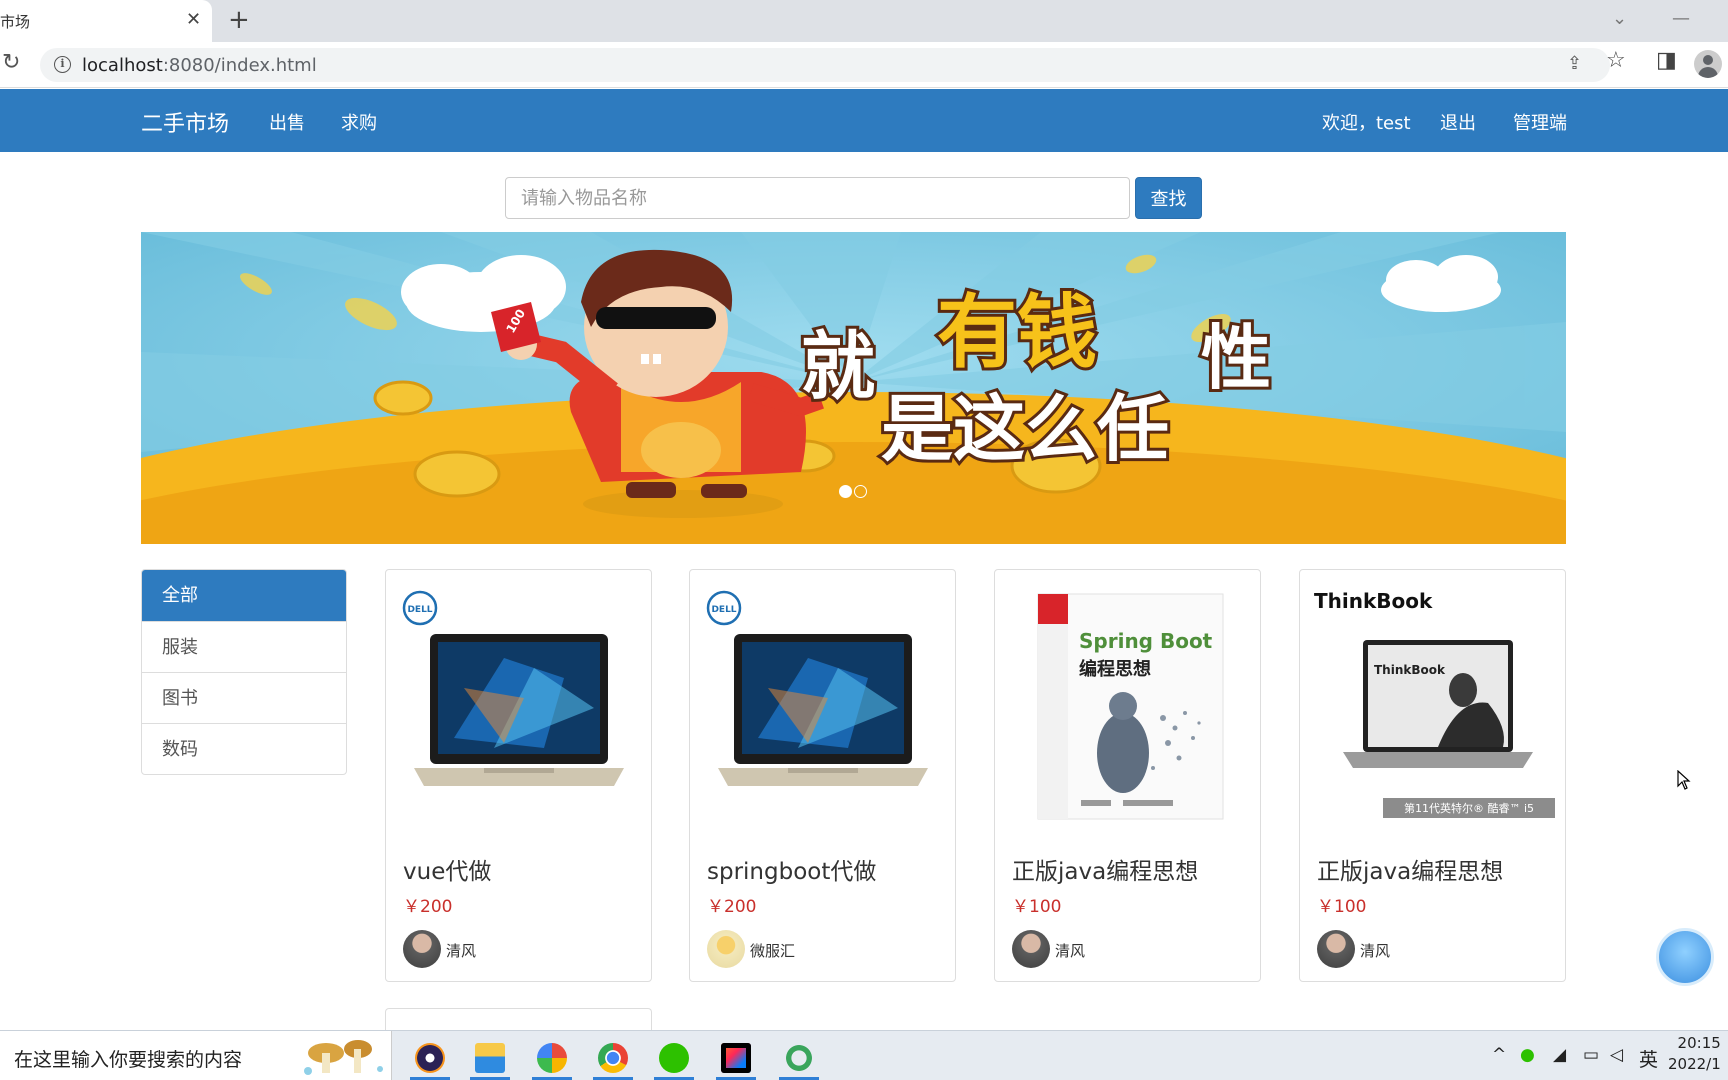 This screenshot has height=1080, width=1728. What do you see at coordinates (864, 120) in the screenshot?
I see `site-navbar: 二手市场 出售 求购 欢迎，test 退出 管理端` at bounding box center [864, 120].